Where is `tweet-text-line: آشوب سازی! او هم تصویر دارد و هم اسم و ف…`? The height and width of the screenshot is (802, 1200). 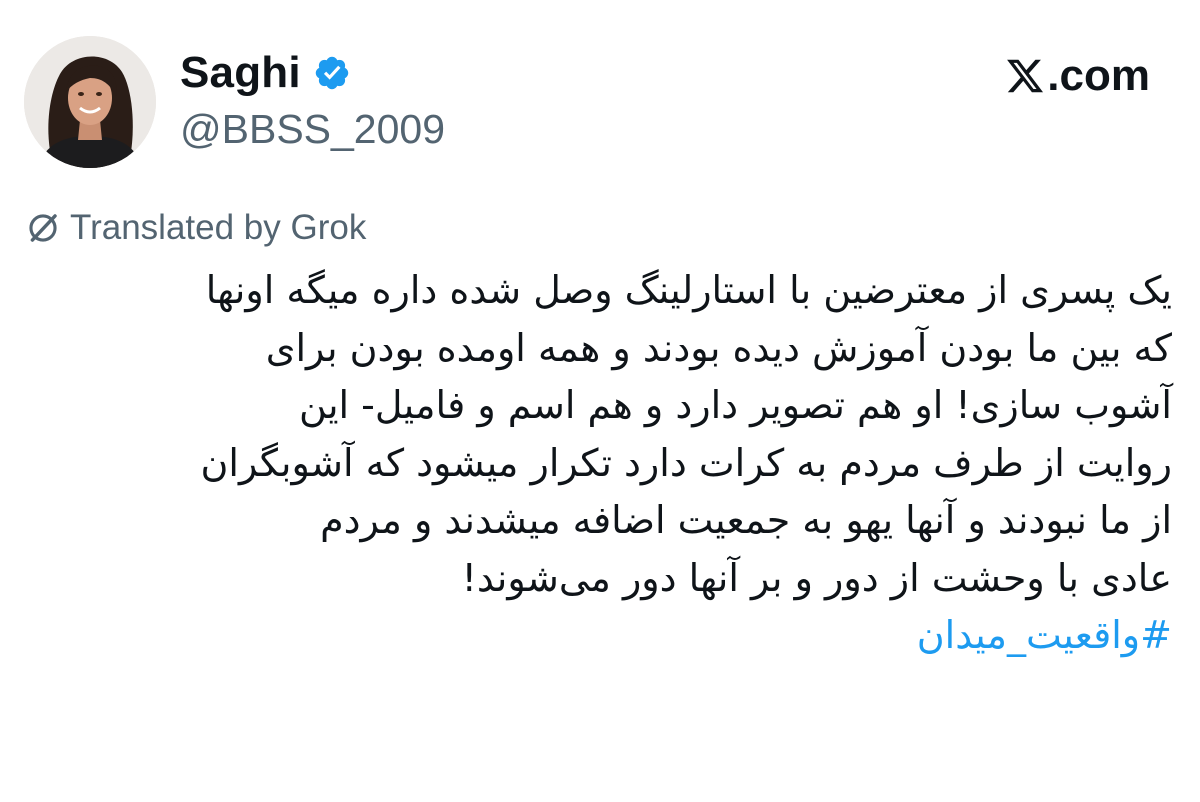
tweet-text-line: آشوب سازی! او هم تصویر دارد و هم اسم و ف… is located at coordinates (735, 405).